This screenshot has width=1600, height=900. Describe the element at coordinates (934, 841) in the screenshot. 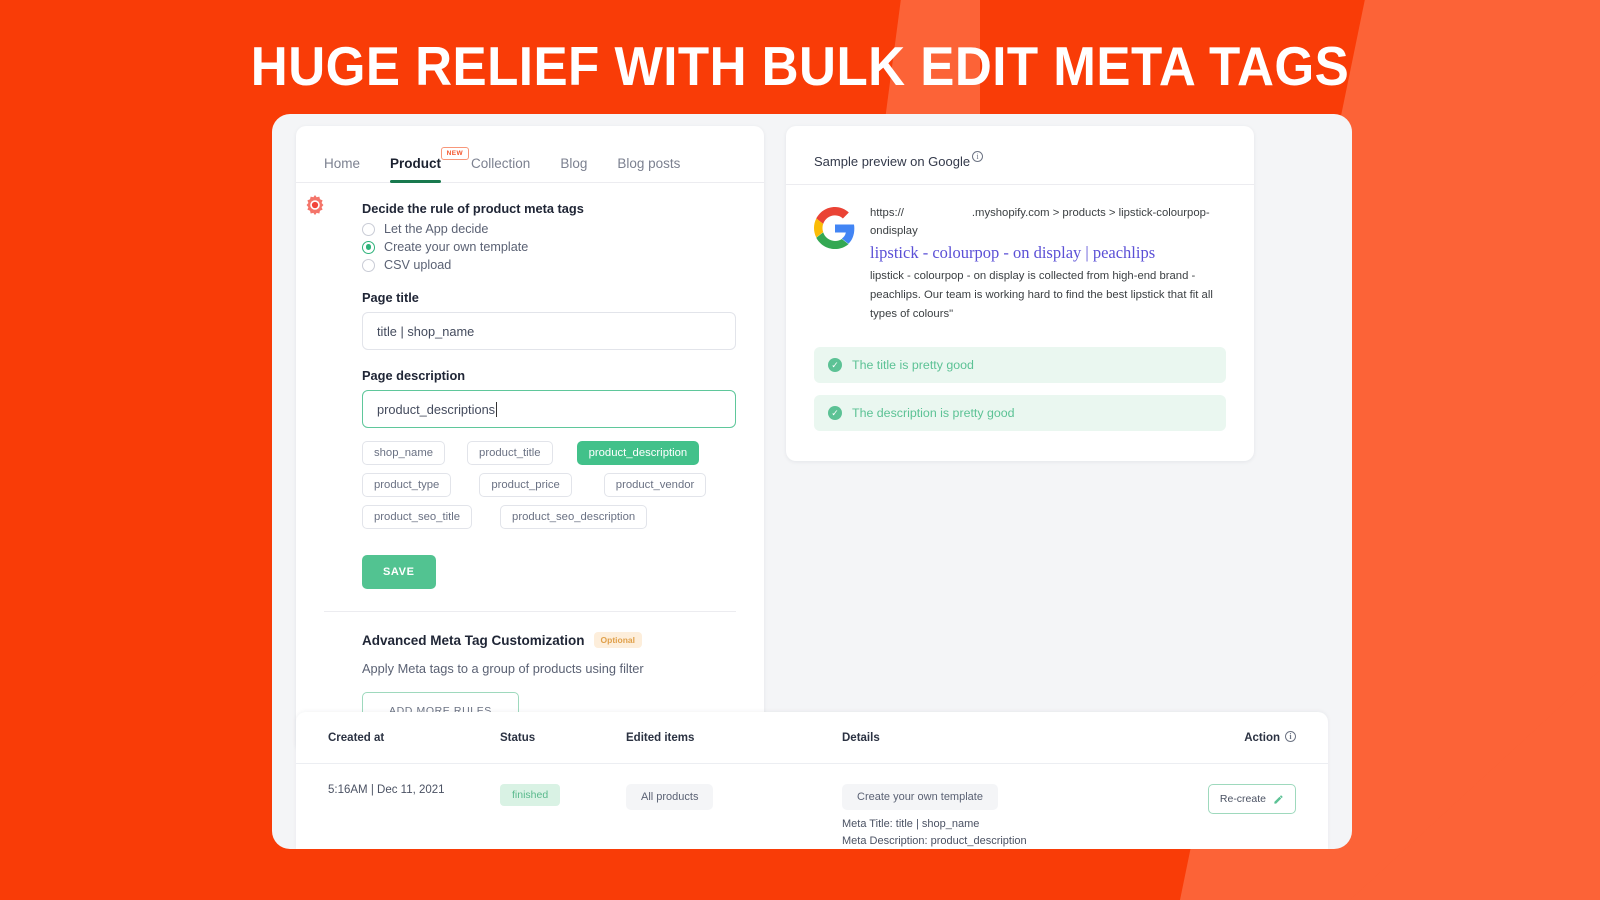

I see `details-meta-description: Meta Description: product_description` at that location.